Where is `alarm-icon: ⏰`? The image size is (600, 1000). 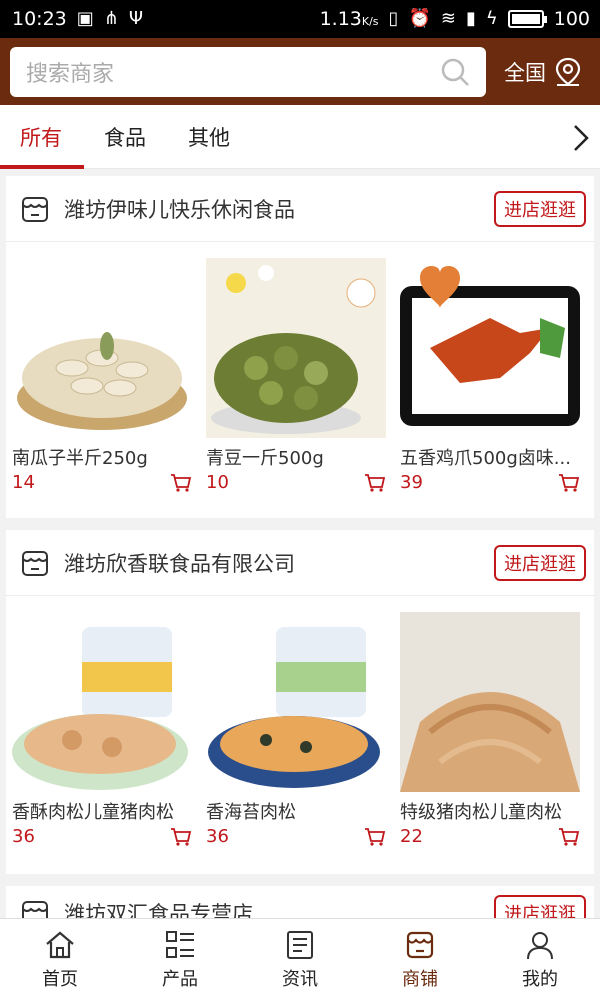 alarm-icon: ⏰ is located at coordinates (419, 18).